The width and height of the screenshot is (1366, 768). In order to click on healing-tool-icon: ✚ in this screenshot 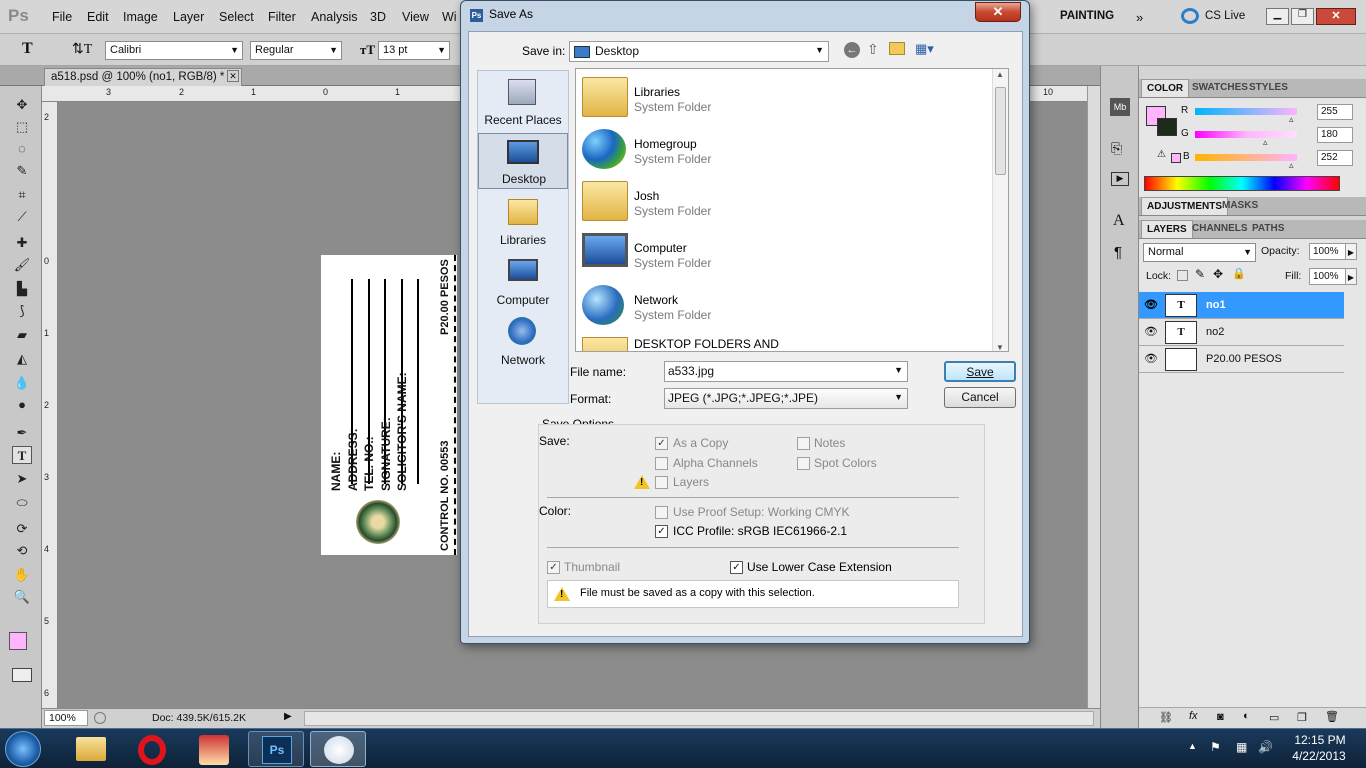, I will do `click(22, 243)`.